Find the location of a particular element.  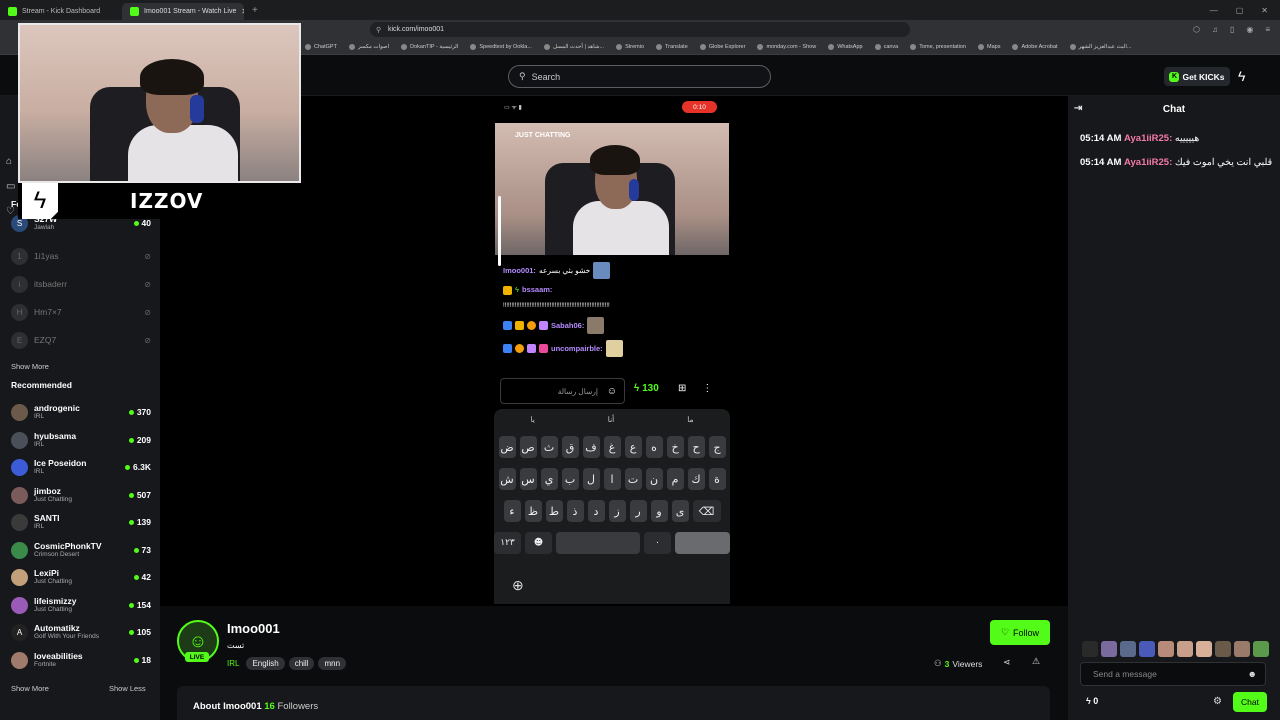

stream-category: IRL is located at coordinates (233, 663).